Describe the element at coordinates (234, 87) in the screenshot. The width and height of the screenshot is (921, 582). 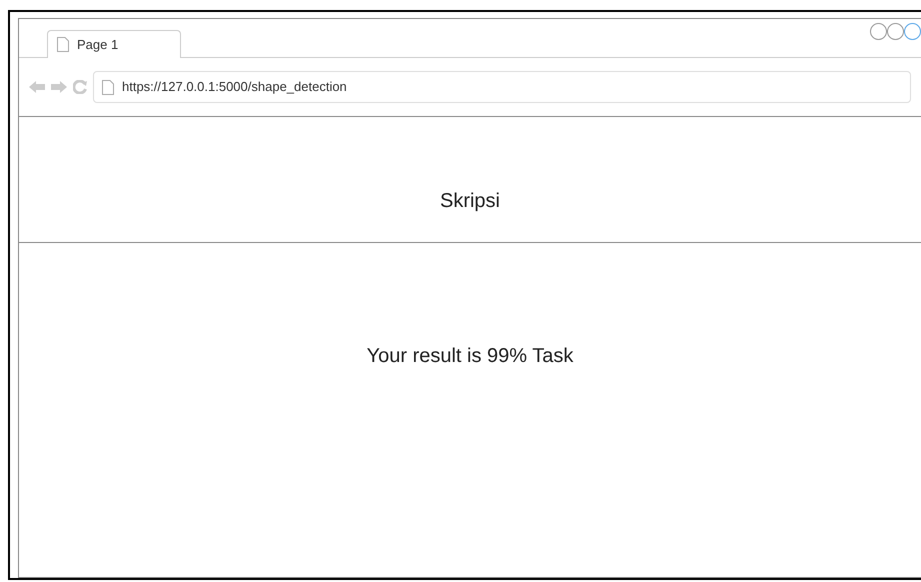
I see `url-text: https://127.0.0.1:5000/shape_detection` at that location.